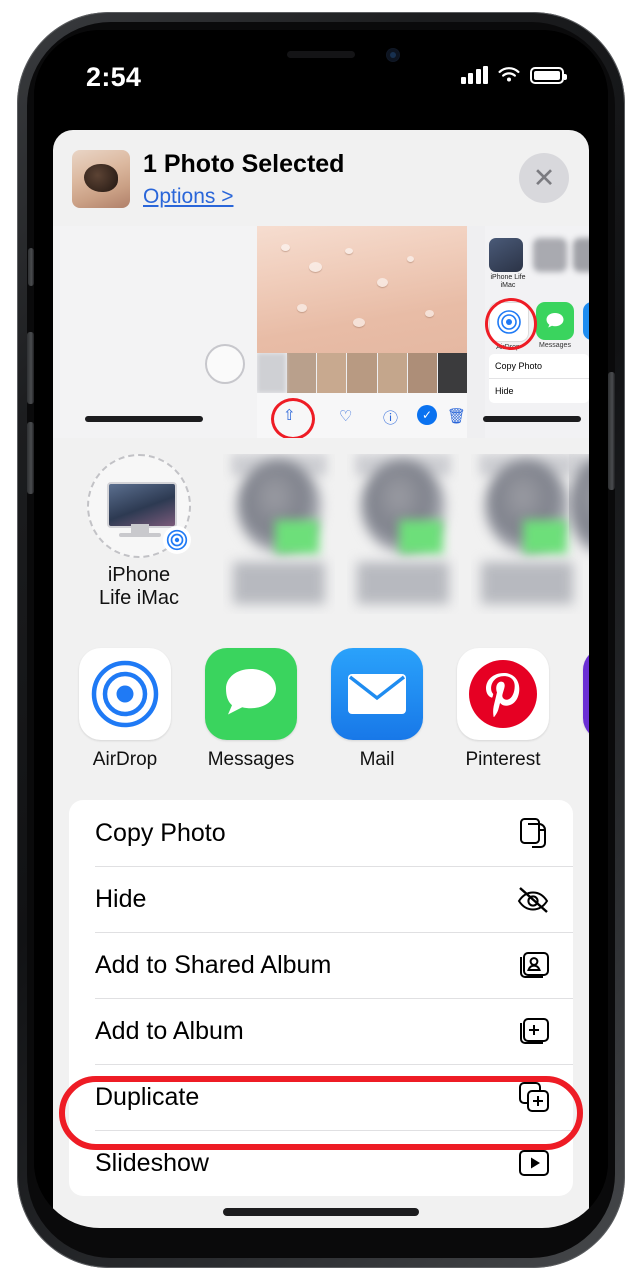 The width and height of the screenshot is (642, 1280). I want to click on volume-down-button, so click(30, 458).